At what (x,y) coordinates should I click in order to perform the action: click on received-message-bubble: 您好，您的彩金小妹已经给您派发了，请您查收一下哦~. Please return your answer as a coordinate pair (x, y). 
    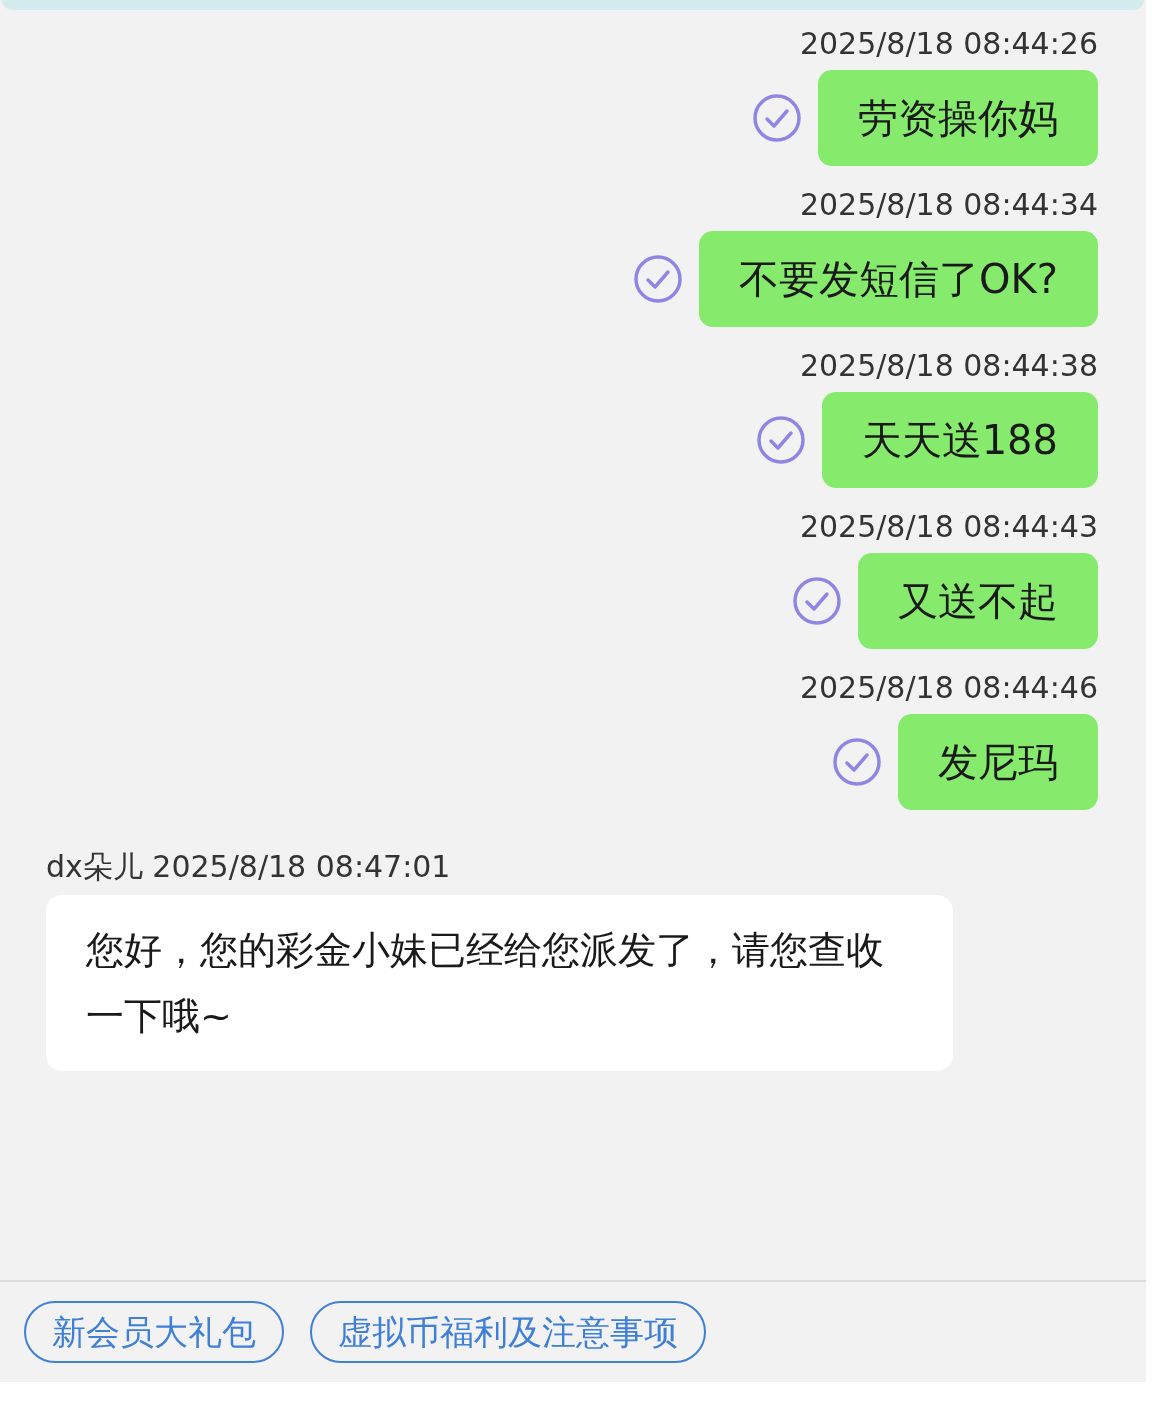
    Looking at the image, I should click on (499, 983).